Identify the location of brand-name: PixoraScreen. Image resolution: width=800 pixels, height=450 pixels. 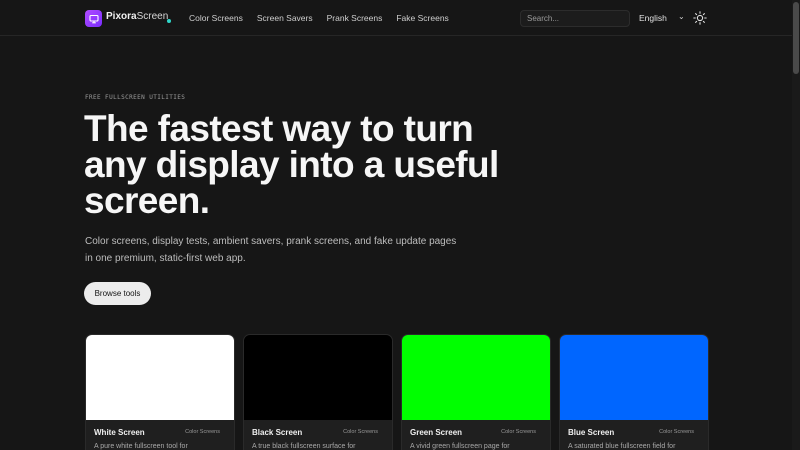
(137, 16).